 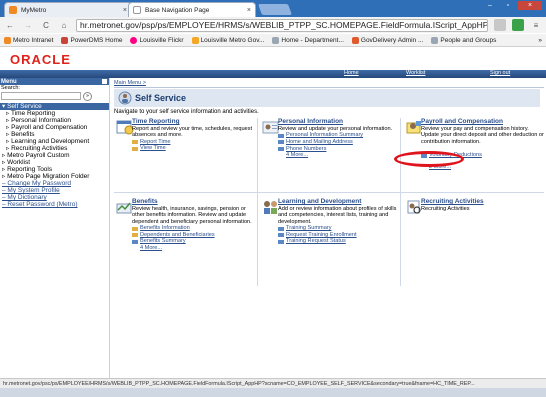 What do you see at coordinates (87, 96) in the screenshot?
I see `search-go-button: »` at bounding box center [87, 96].